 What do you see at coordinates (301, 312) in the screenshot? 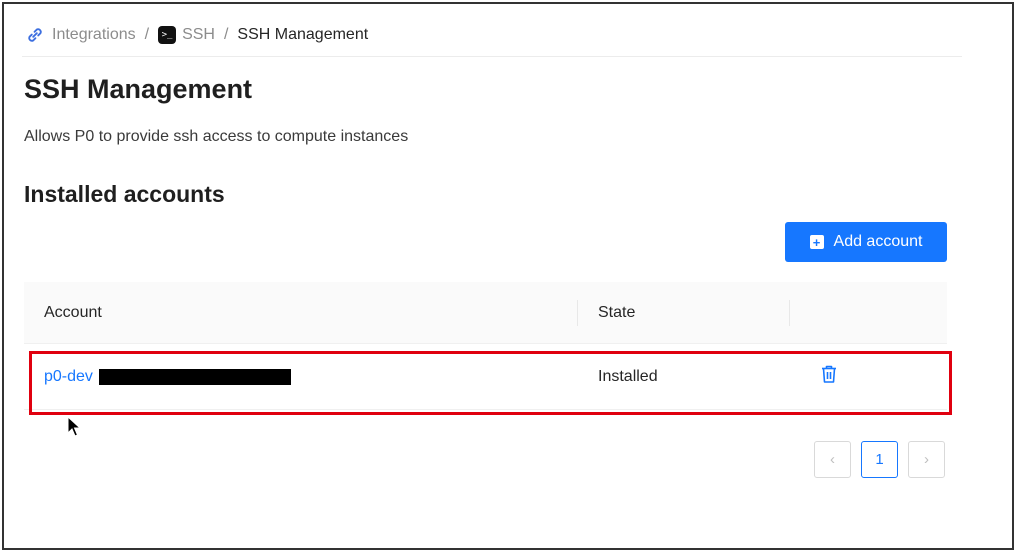
I see `column-header-account: Account` at bounding box center [301, 312].